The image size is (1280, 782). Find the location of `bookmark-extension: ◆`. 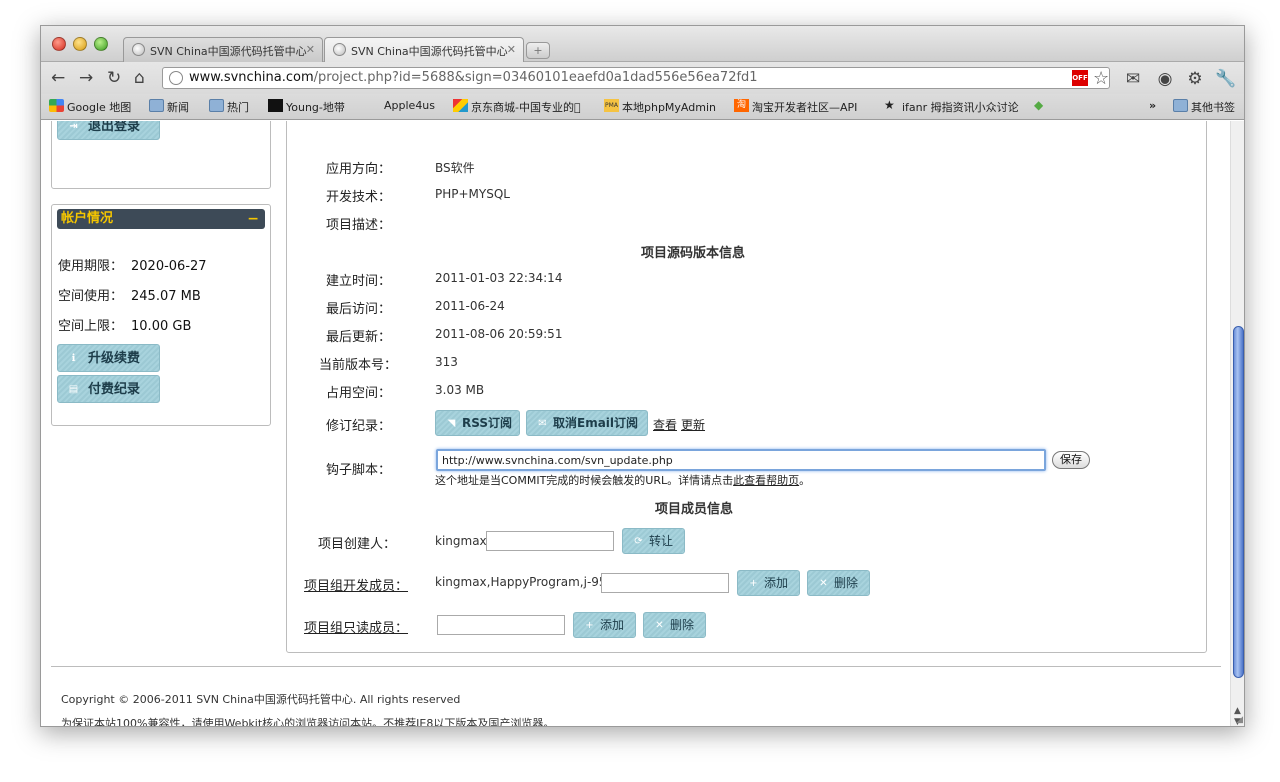

bookmark-extension: ◆ is located at coordinates (1038, 105).